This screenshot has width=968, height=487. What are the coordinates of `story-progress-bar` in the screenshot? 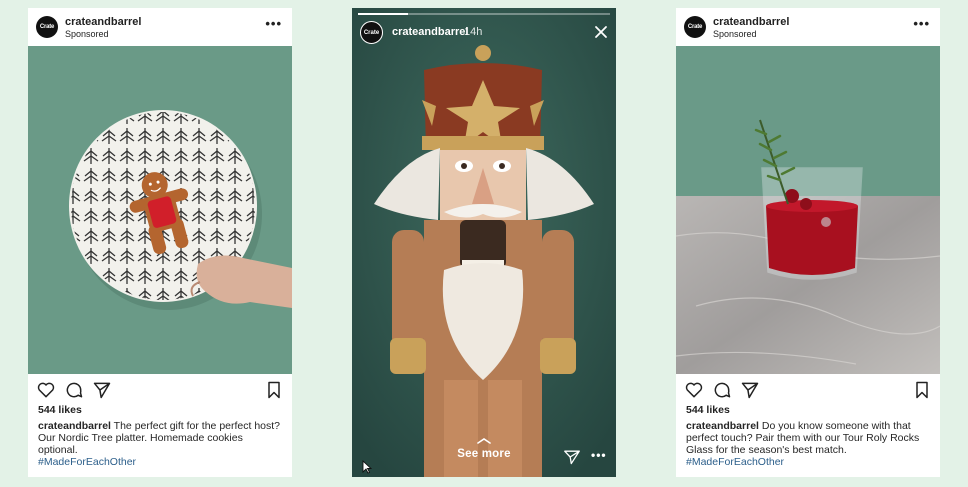 It's located at (484, 14).